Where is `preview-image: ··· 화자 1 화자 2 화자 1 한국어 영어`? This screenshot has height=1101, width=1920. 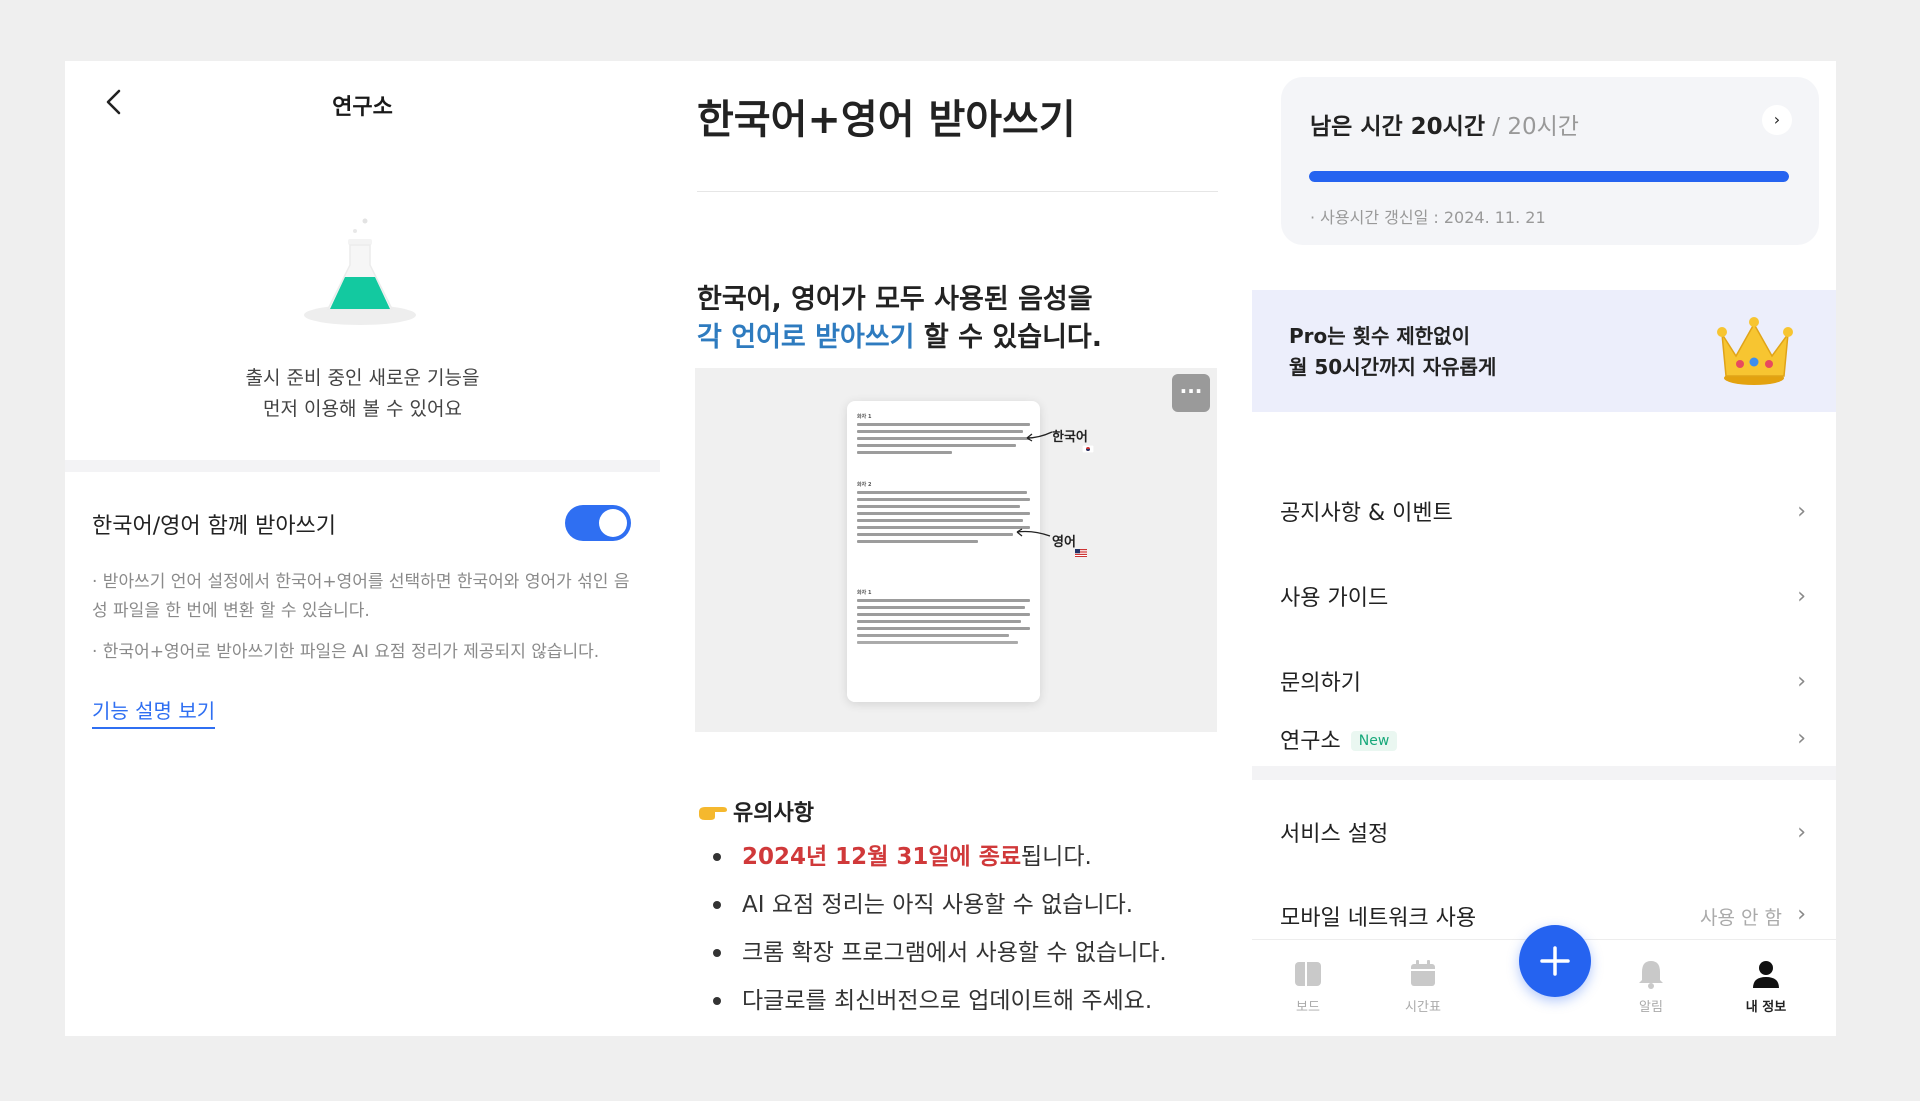 preview-image: ··· 화자 1 화자 2 화자 1 한국어 영어 is located at coordinates (956, 550).